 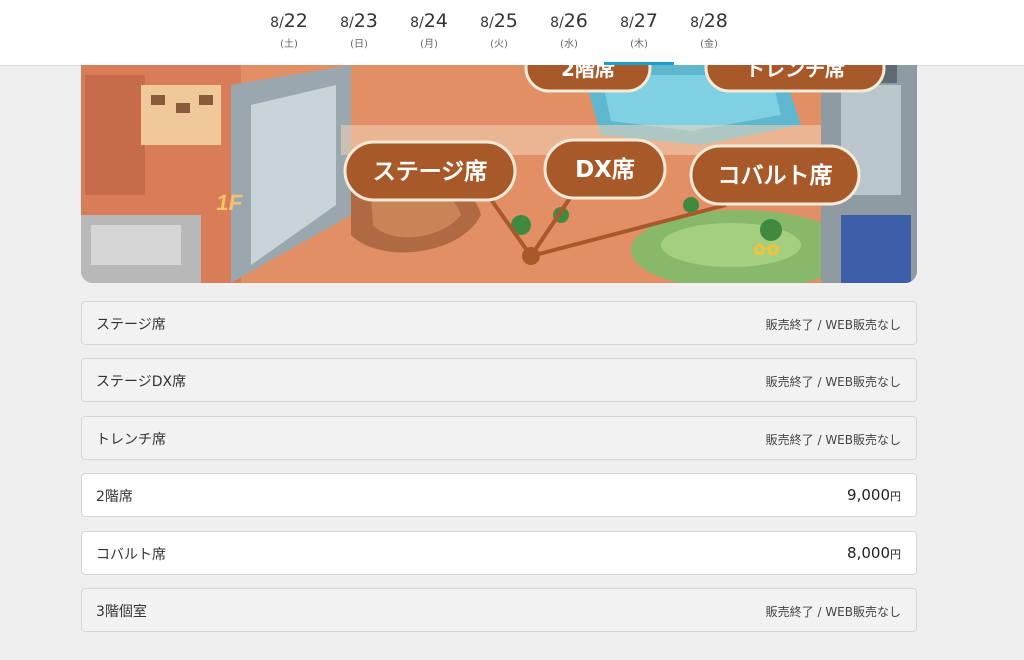 What do you see at coordinates (795, 73) in the screenshot?
I see `seat-label-trench-text: トレンチ席` at bounding box center [795, 73].